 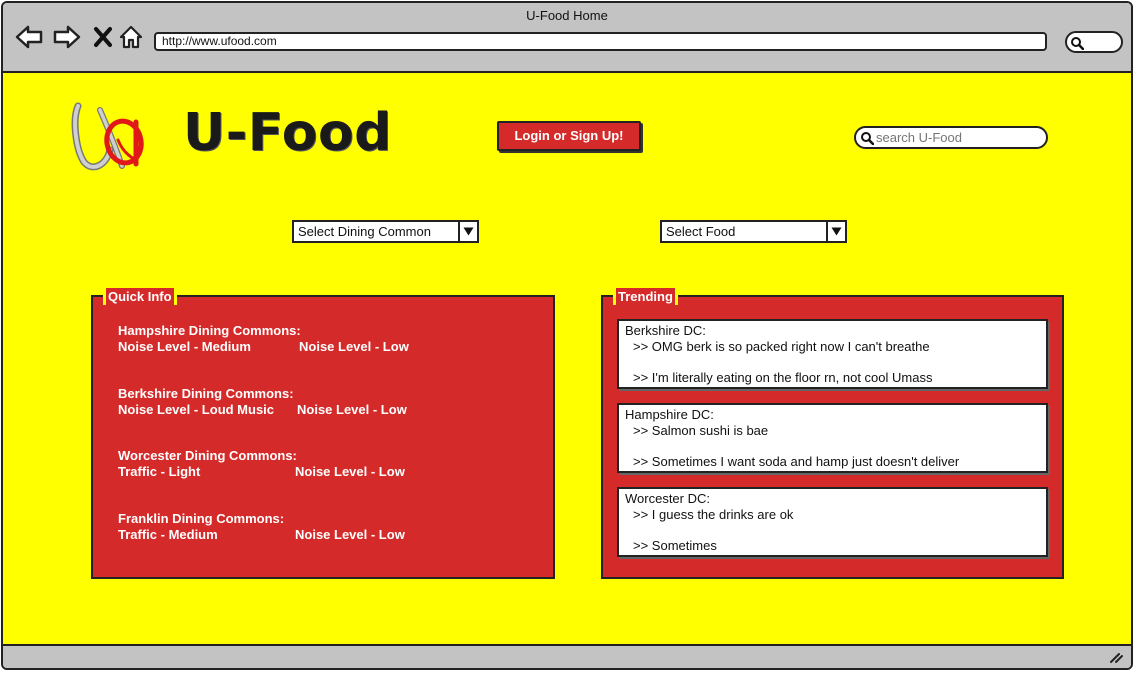 I want to click on dining-common-select-value: Select Dining Common, so click(x=364, y=231).